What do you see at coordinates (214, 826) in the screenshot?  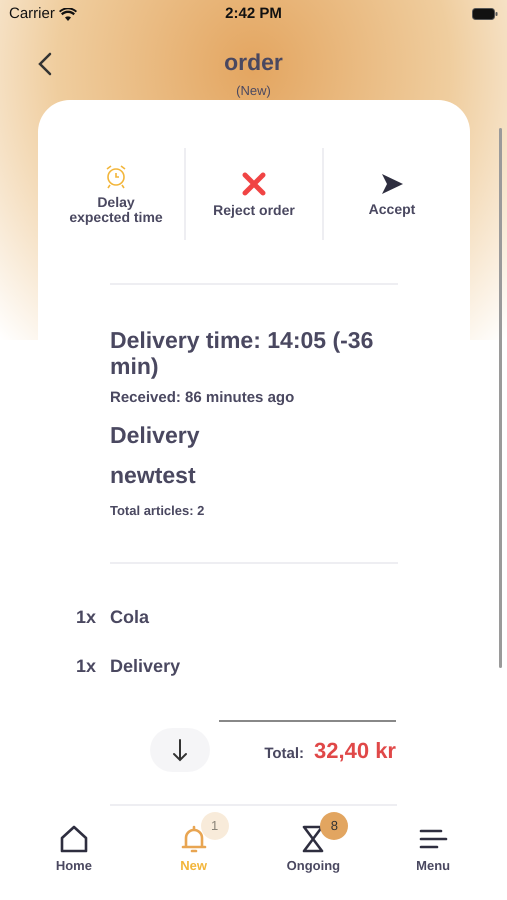 I see `count-badge: 1` at bounding box center [214, 826].